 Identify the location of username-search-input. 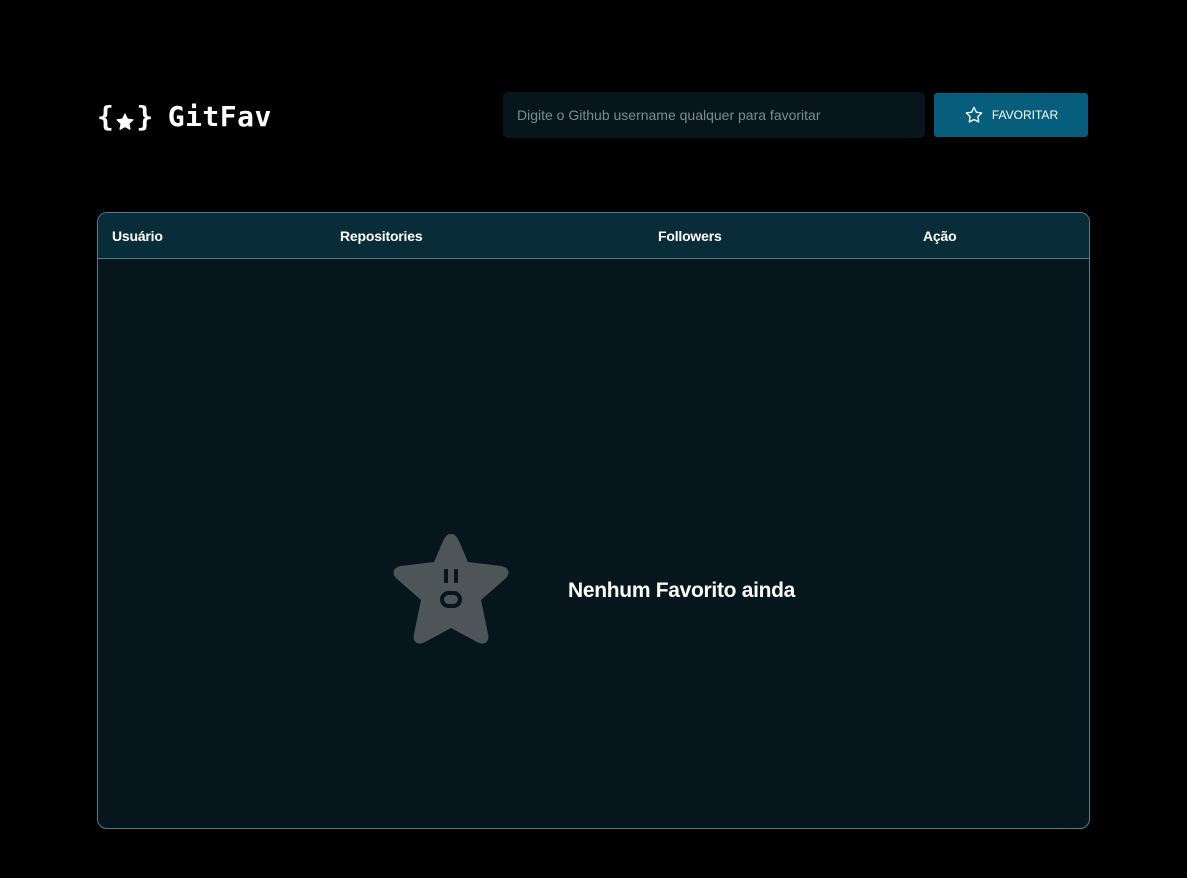
(714, 115).